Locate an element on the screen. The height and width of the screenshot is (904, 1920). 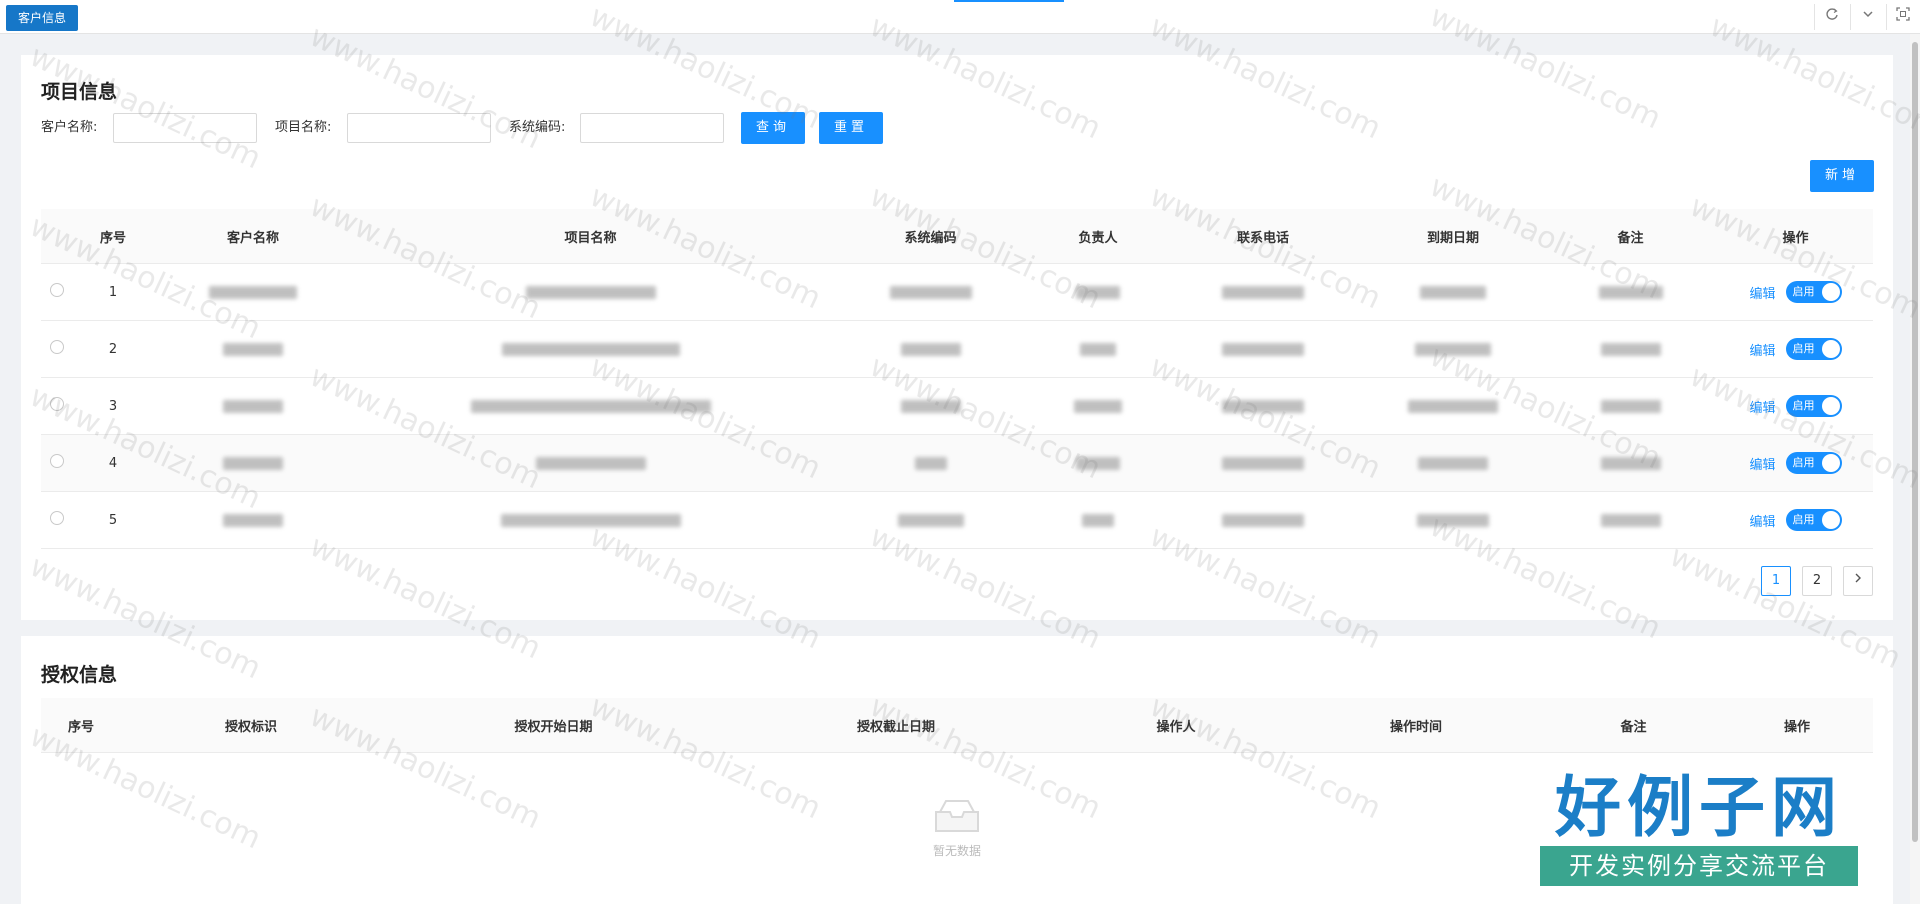
empty-inbox-icon is located at coordinates (957, 816).